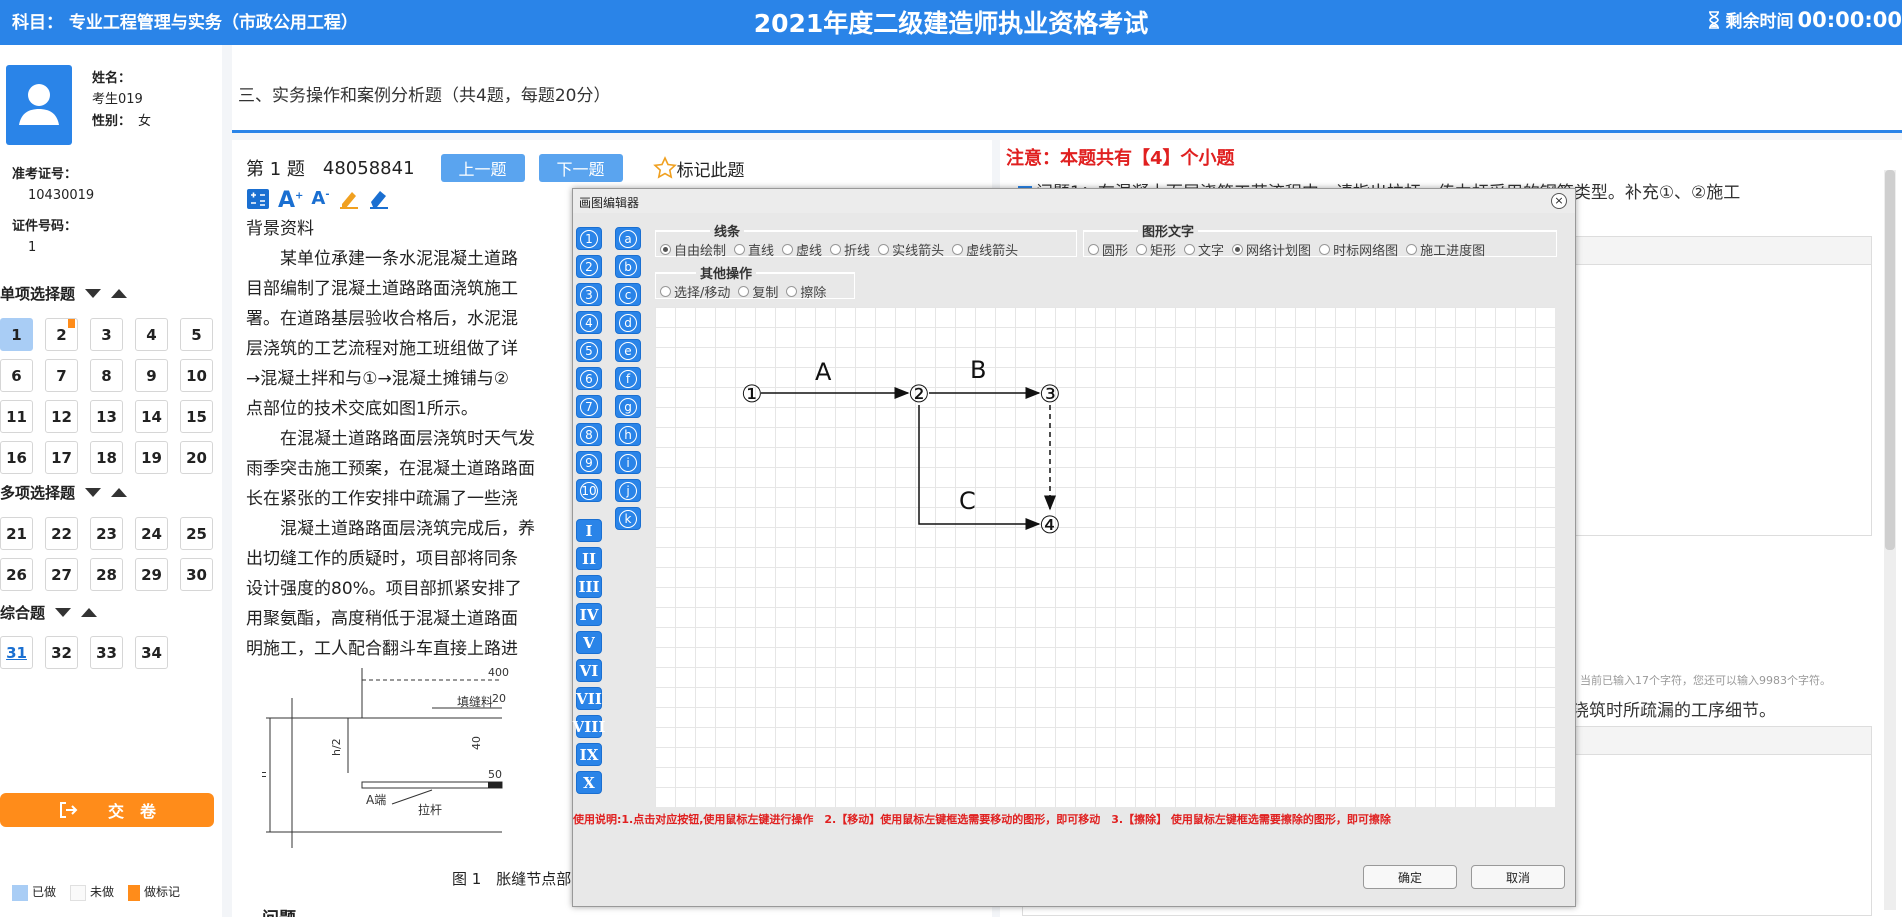 Image resolution: width=1902 pixels, height=917 pixels. I want to click on tool-option: 施工进度图, so click(1445, 249).